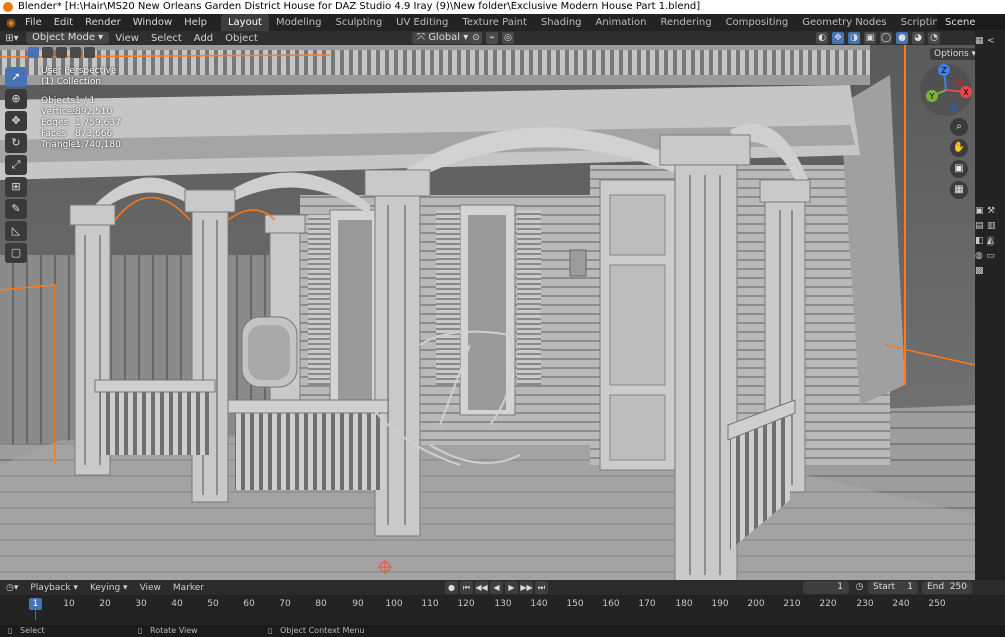  I want to click on shading-wireframe-icon: ◯, so click(886, 38).